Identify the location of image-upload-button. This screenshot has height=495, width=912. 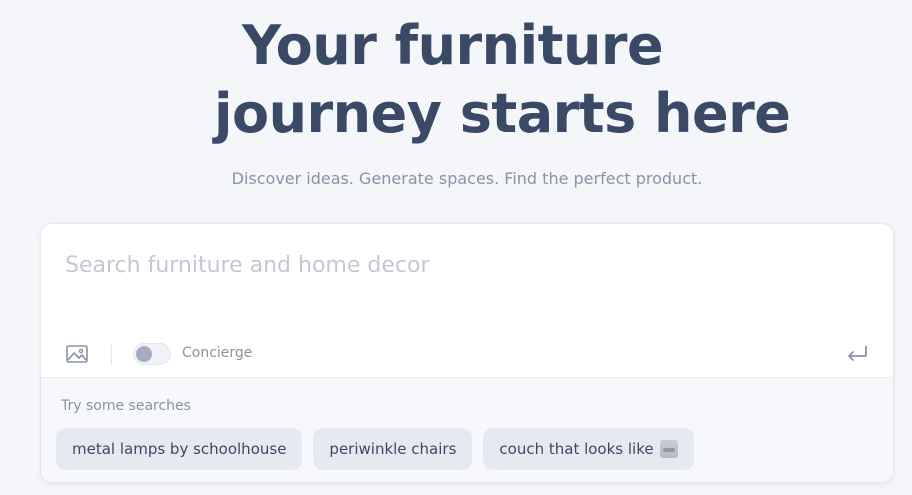
(77, 354).